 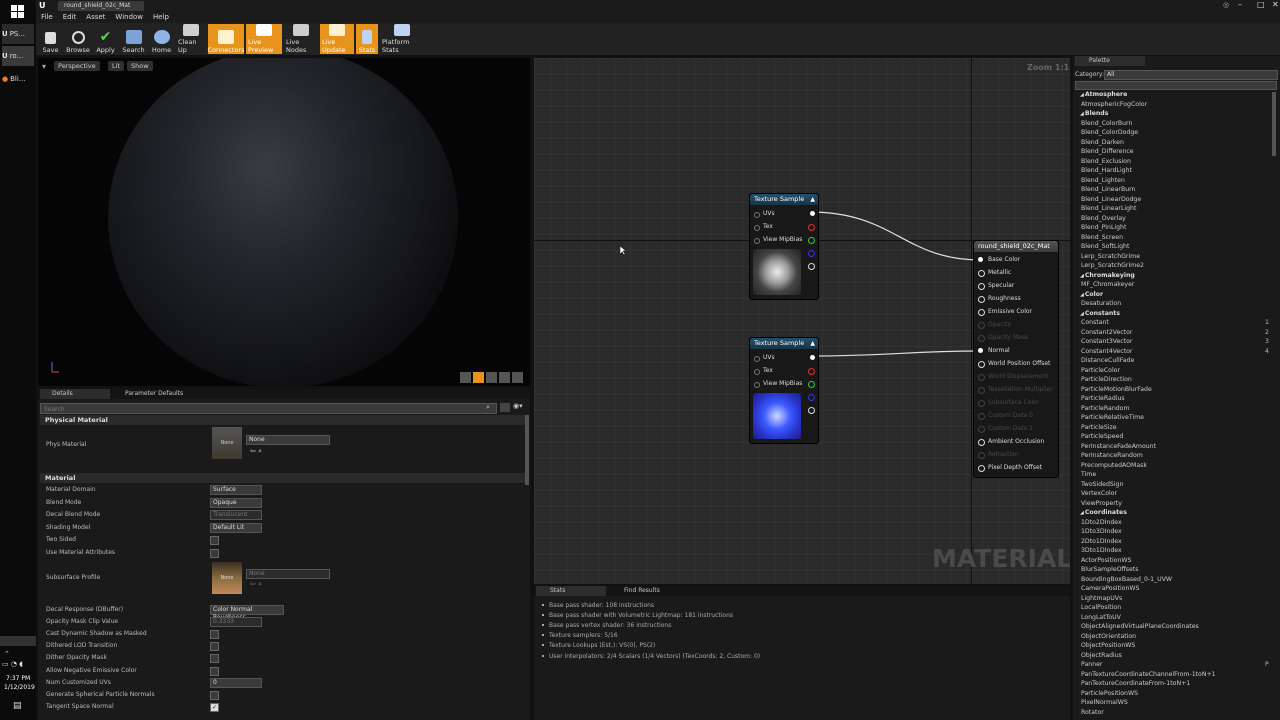 What do you see at coordinates (1101, 598) in the screenshot?
I see `palette-item: LightmapUVs` at bounding box center [1101, 598].